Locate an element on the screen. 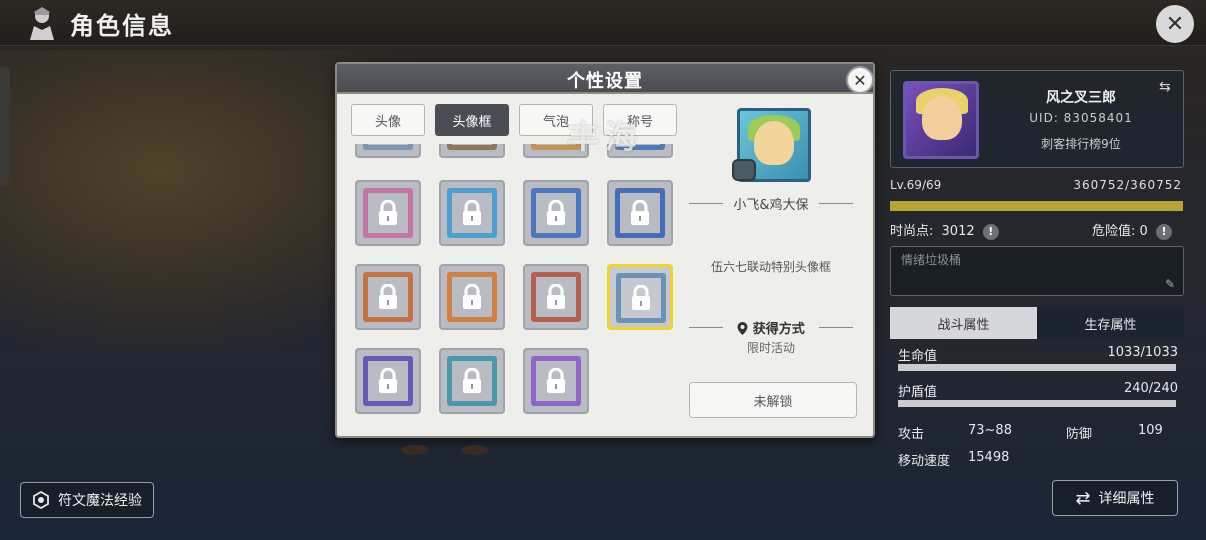  hp-bar is located at coordinates (1037, 367).